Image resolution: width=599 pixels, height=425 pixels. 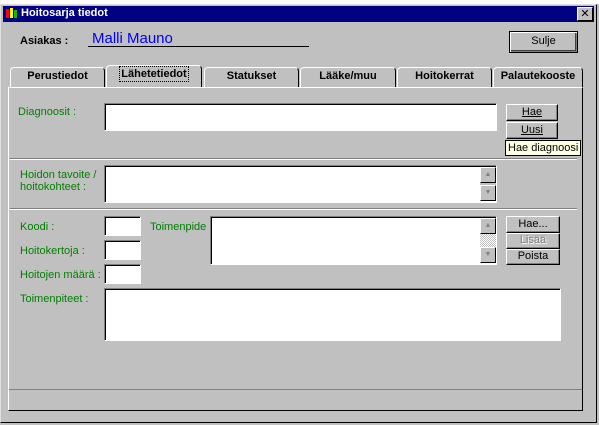 I want to click on tab-lahetetiedot: Lähetetiedot, so click(x=154, y=76).